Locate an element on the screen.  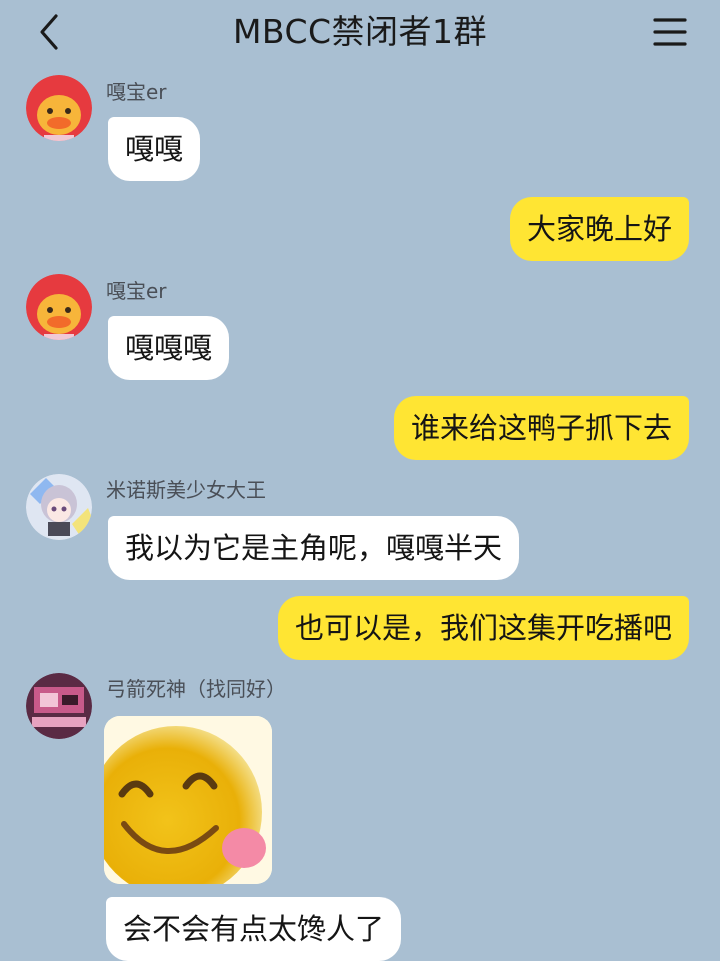
message-bubble: 我以为它是主角呢，嘎嘎半天 is located at coordinates (314, 548).